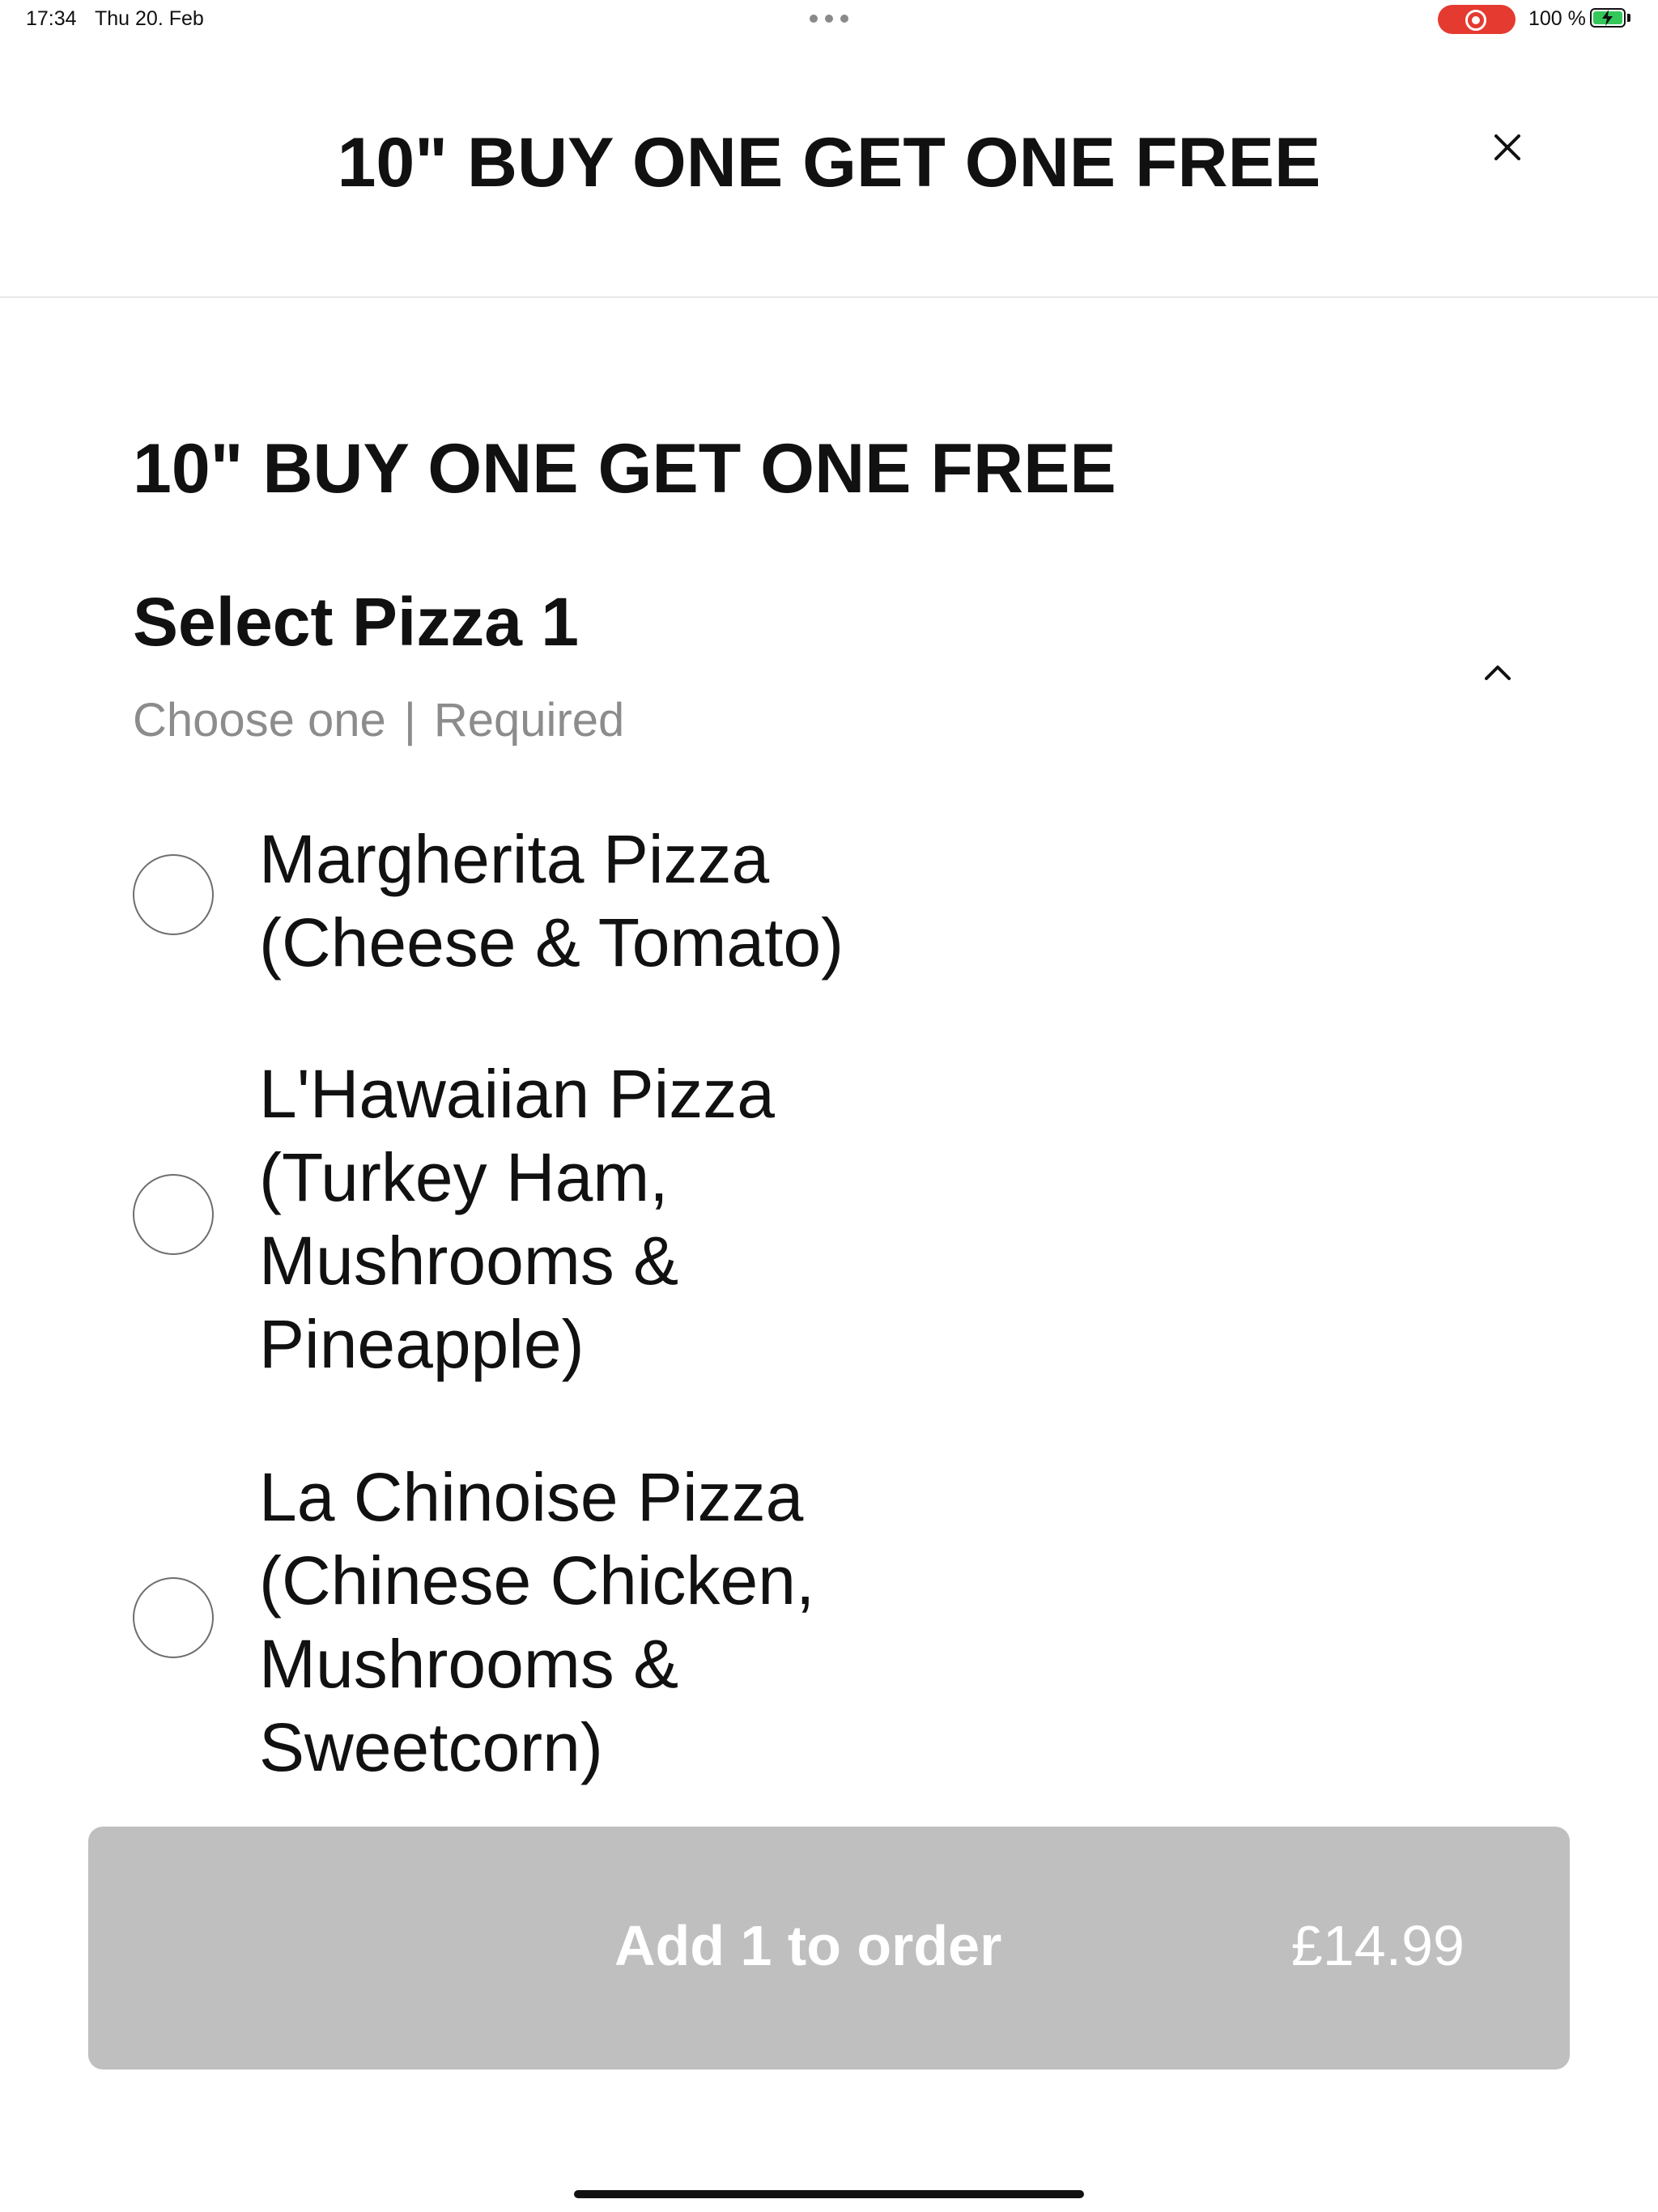 The height and width of the screenshot is (2212, 1658). Describe the element at coordinates (1557, 19) in the screenshot. I see `battery-percentage: 100 %` at that location.